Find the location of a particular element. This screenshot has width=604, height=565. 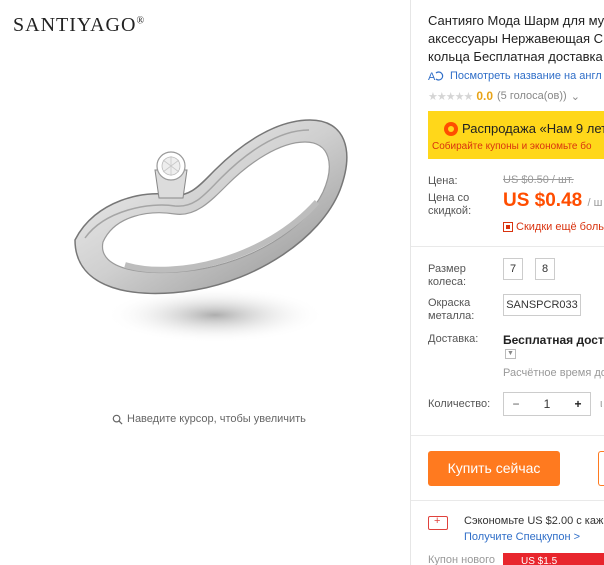

translate-icon: A is located at coordinates (436, 76).